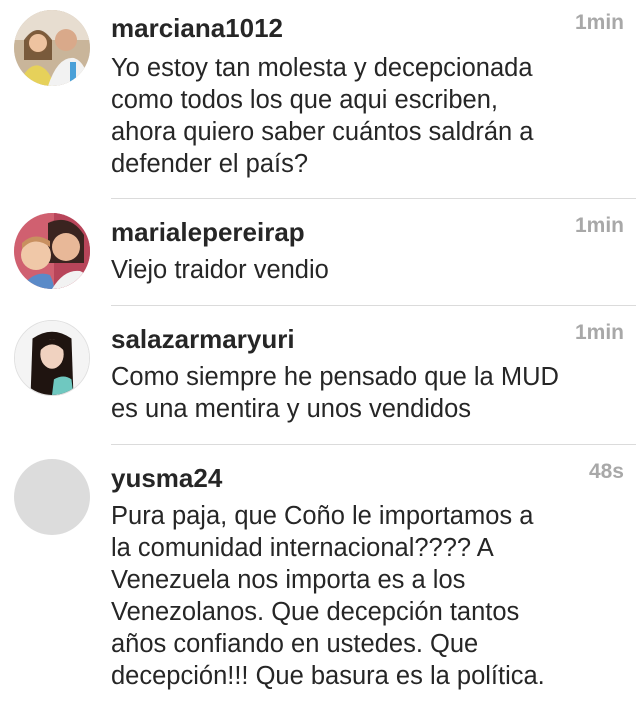  I want to click on comment-timestamp: 48s, so click(606, 471).